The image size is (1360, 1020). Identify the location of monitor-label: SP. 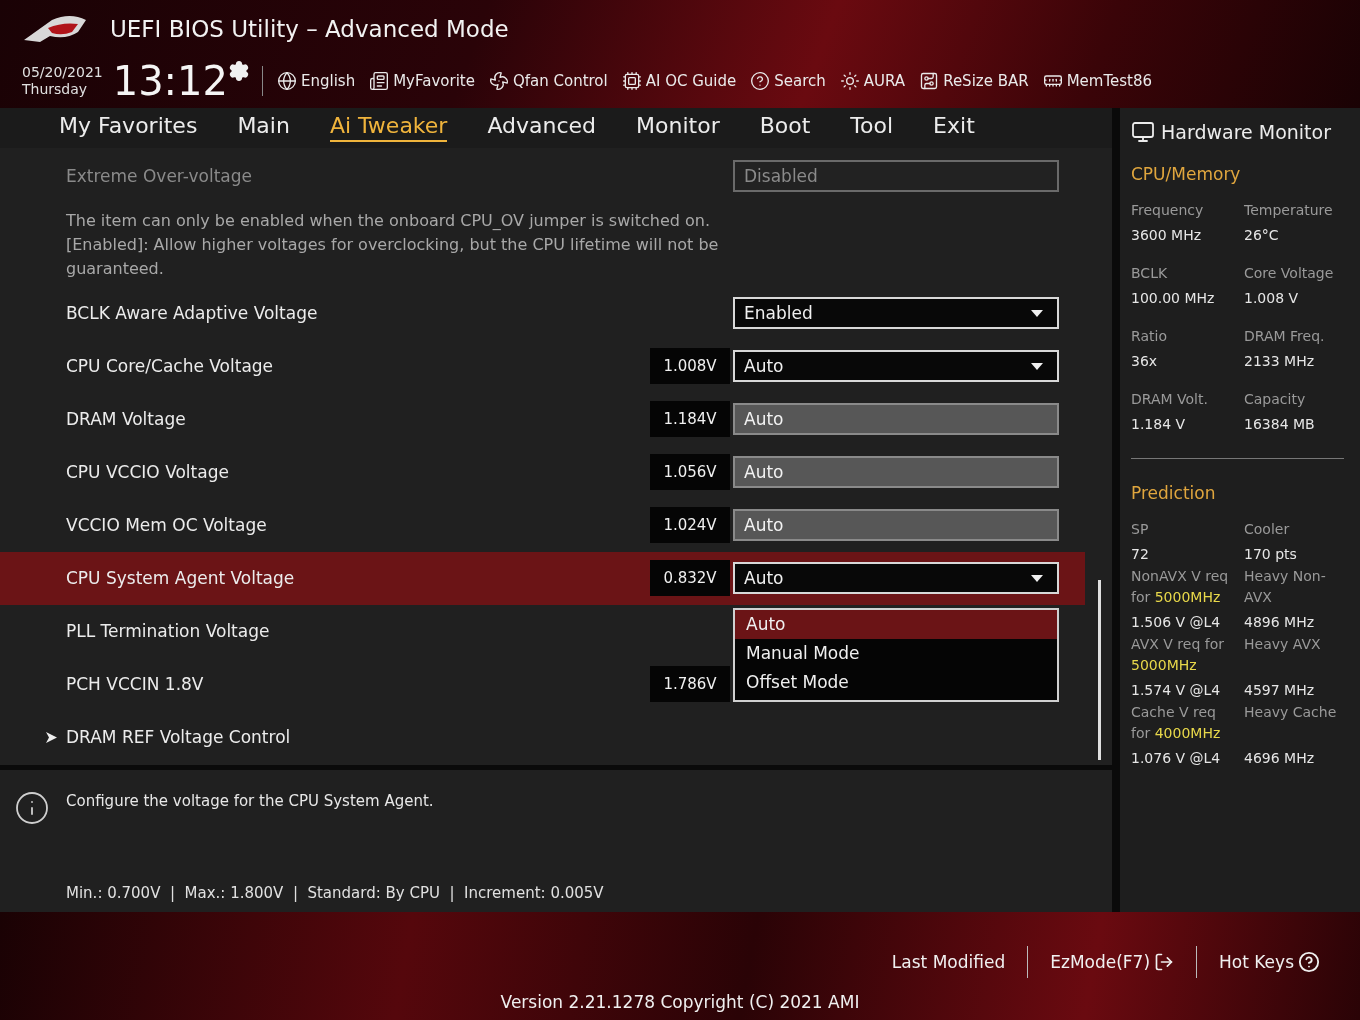
(1140, 529).